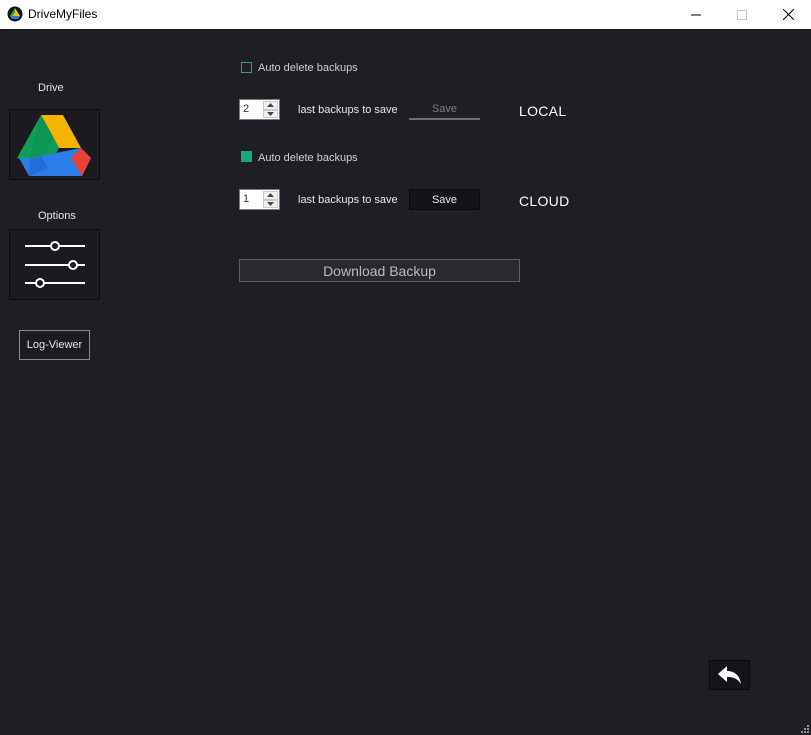 The width and height of the screenshot is (811, 735). Describe the element at coordinates (379, 270) in the screenshot. I see `download-backup-button: Download Backup` at that location.